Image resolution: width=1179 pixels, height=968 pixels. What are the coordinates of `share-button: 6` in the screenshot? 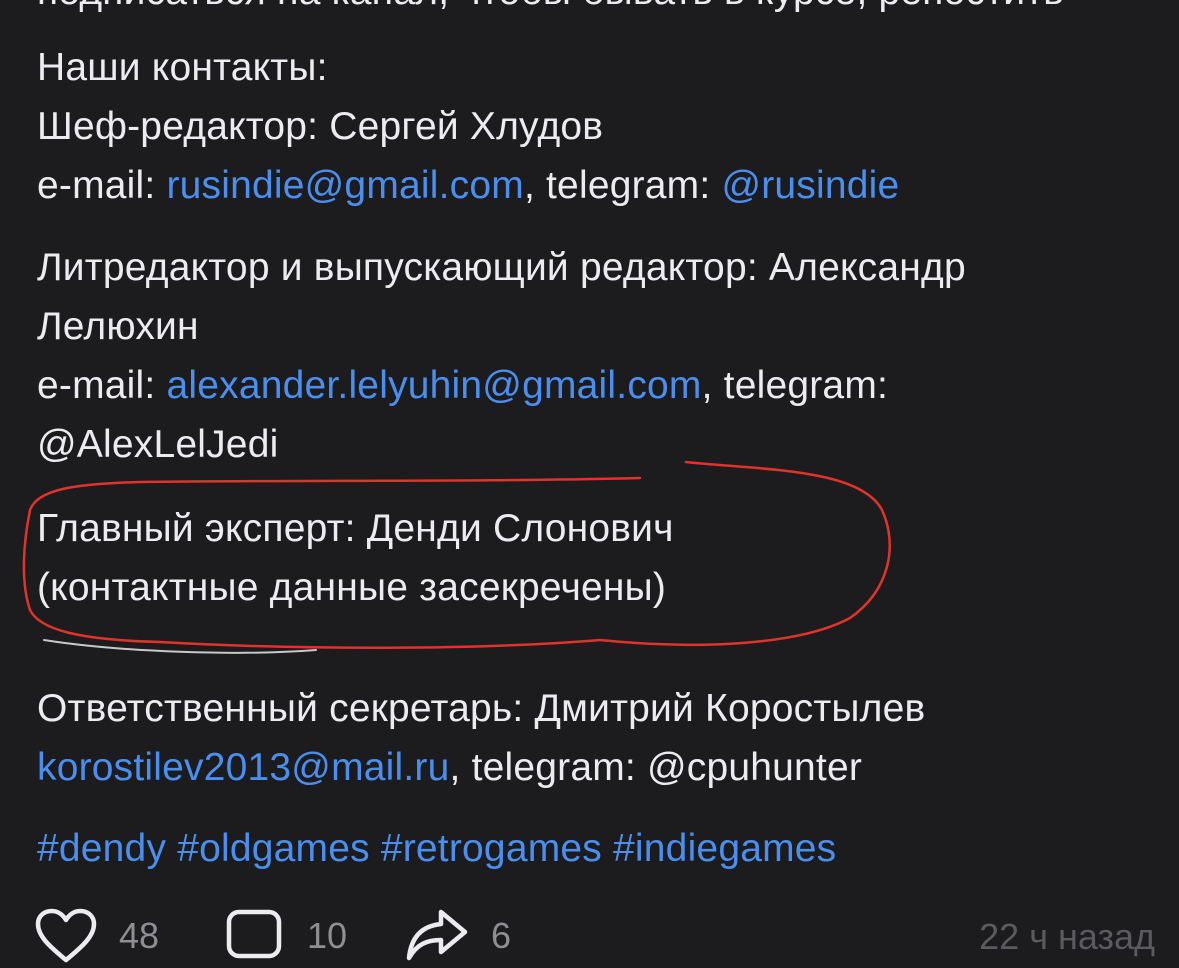 It's located at (458, 936).